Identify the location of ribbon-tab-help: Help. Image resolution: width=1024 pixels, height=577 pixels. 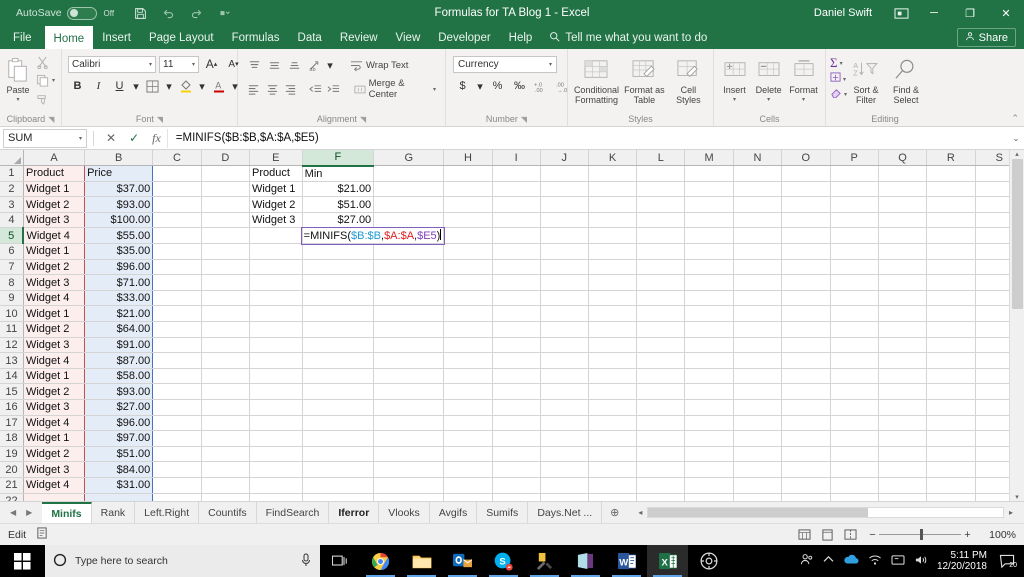
(521, 37).